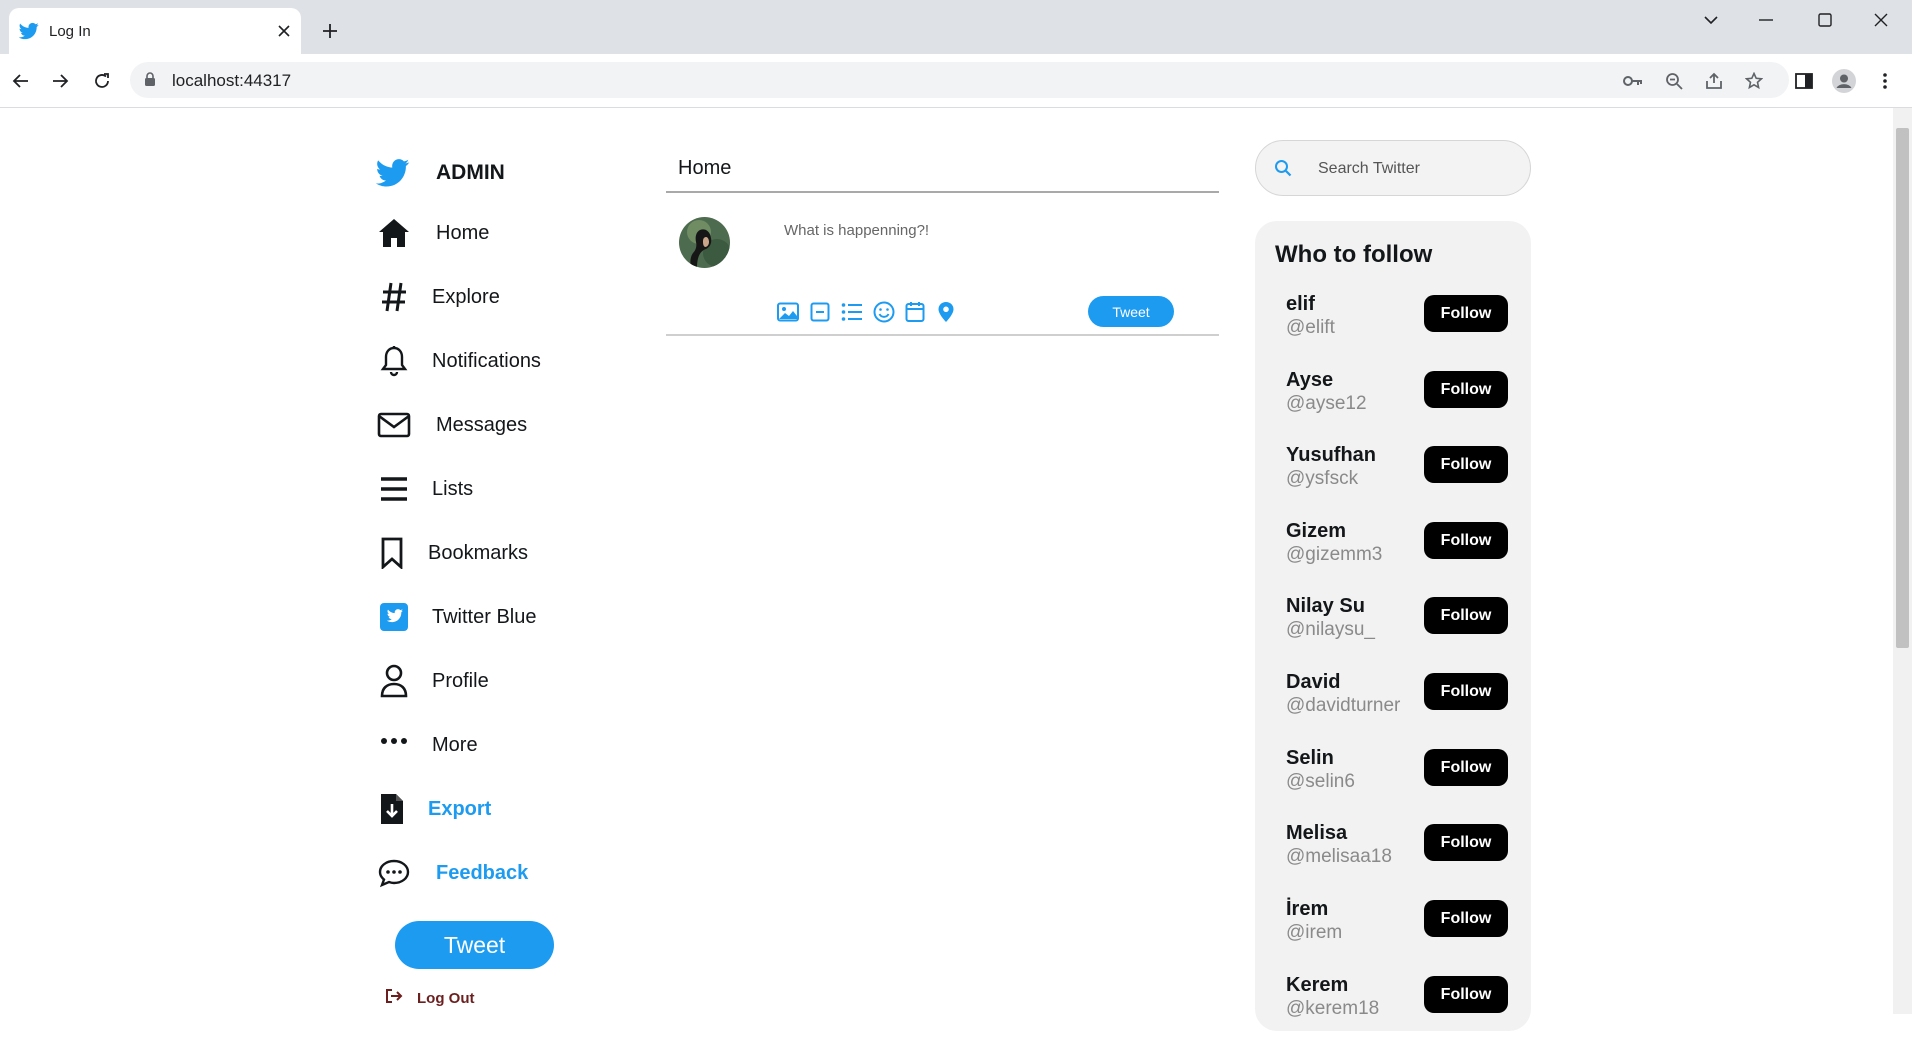 This screenshot has width=1912, height=1040. What do you see at coordinates (1313, 682) in the screenshot?
I see `user-name: David` at bounding box center [1313, 682].